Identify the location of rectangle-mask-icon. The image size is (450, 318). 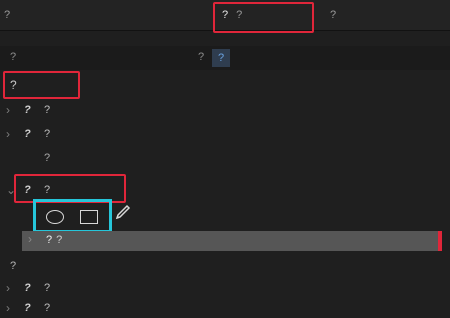
(89, 217).